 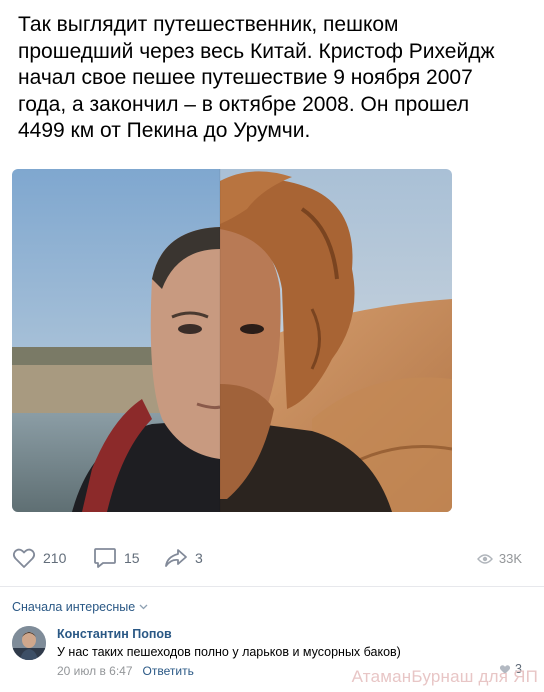 I want to click on comments-sort-dropdown: Сначала интересные, so click(x=80, y=607).